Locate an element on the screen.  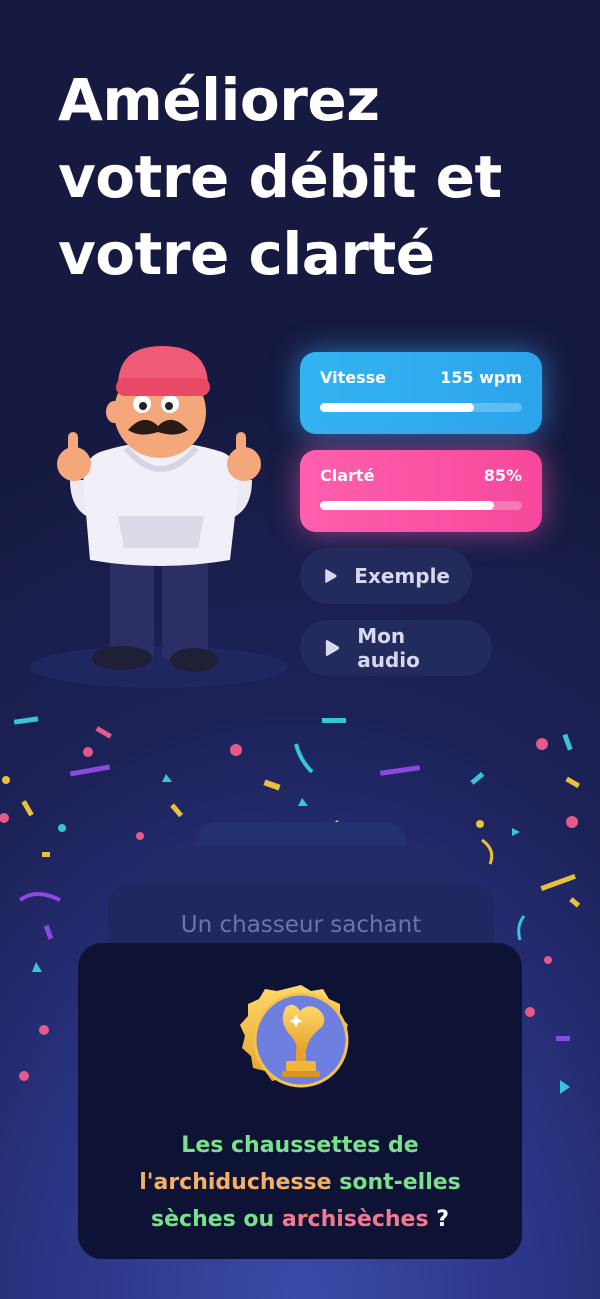
trophy-badge-icon is located at coordinates (294, 1036).